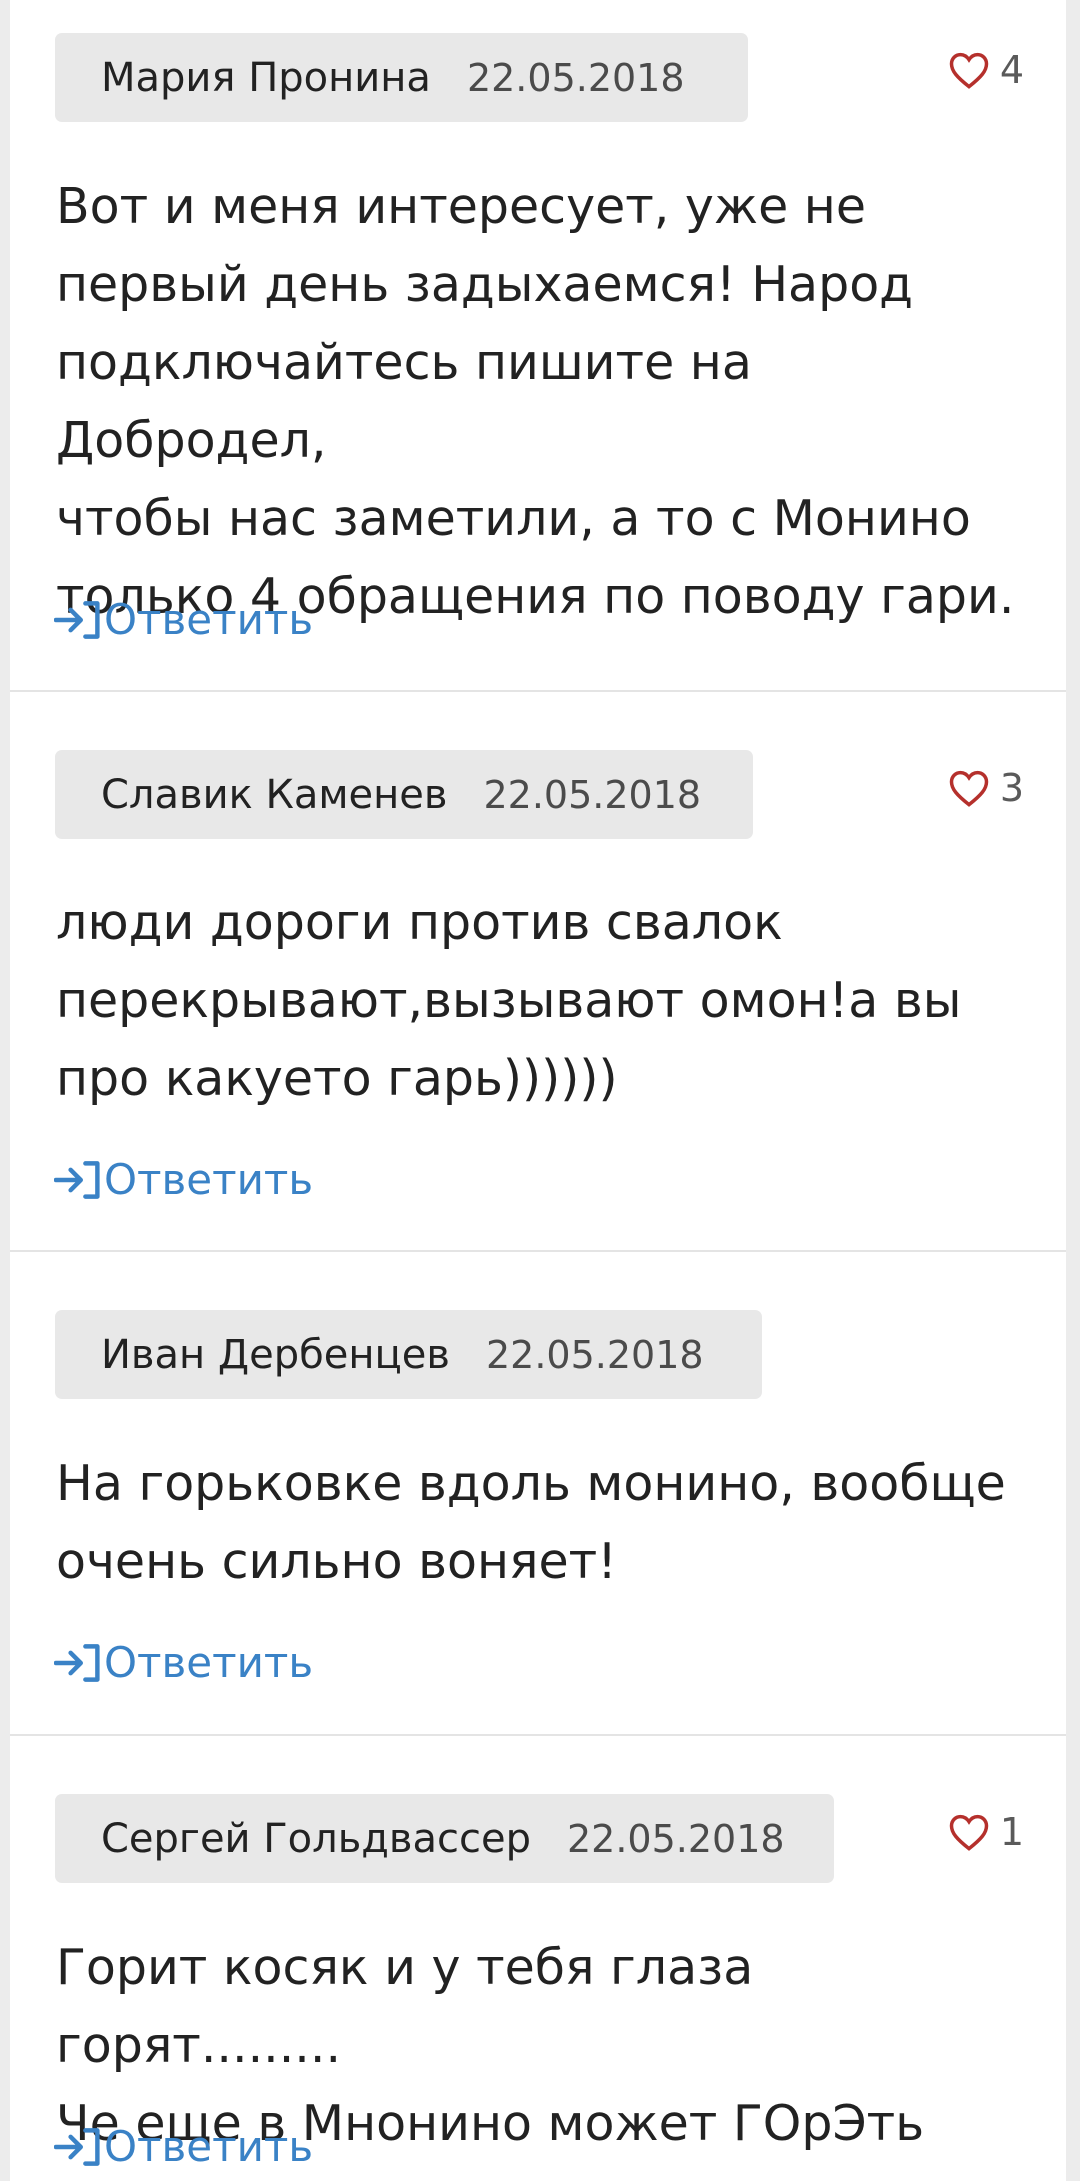 Image resolution: width=1080 pixels, height=2181 pixels. Describe the element at coordinates (274, 795) in the screenshot. I see `comment-author: Славик Каменев` at that location.